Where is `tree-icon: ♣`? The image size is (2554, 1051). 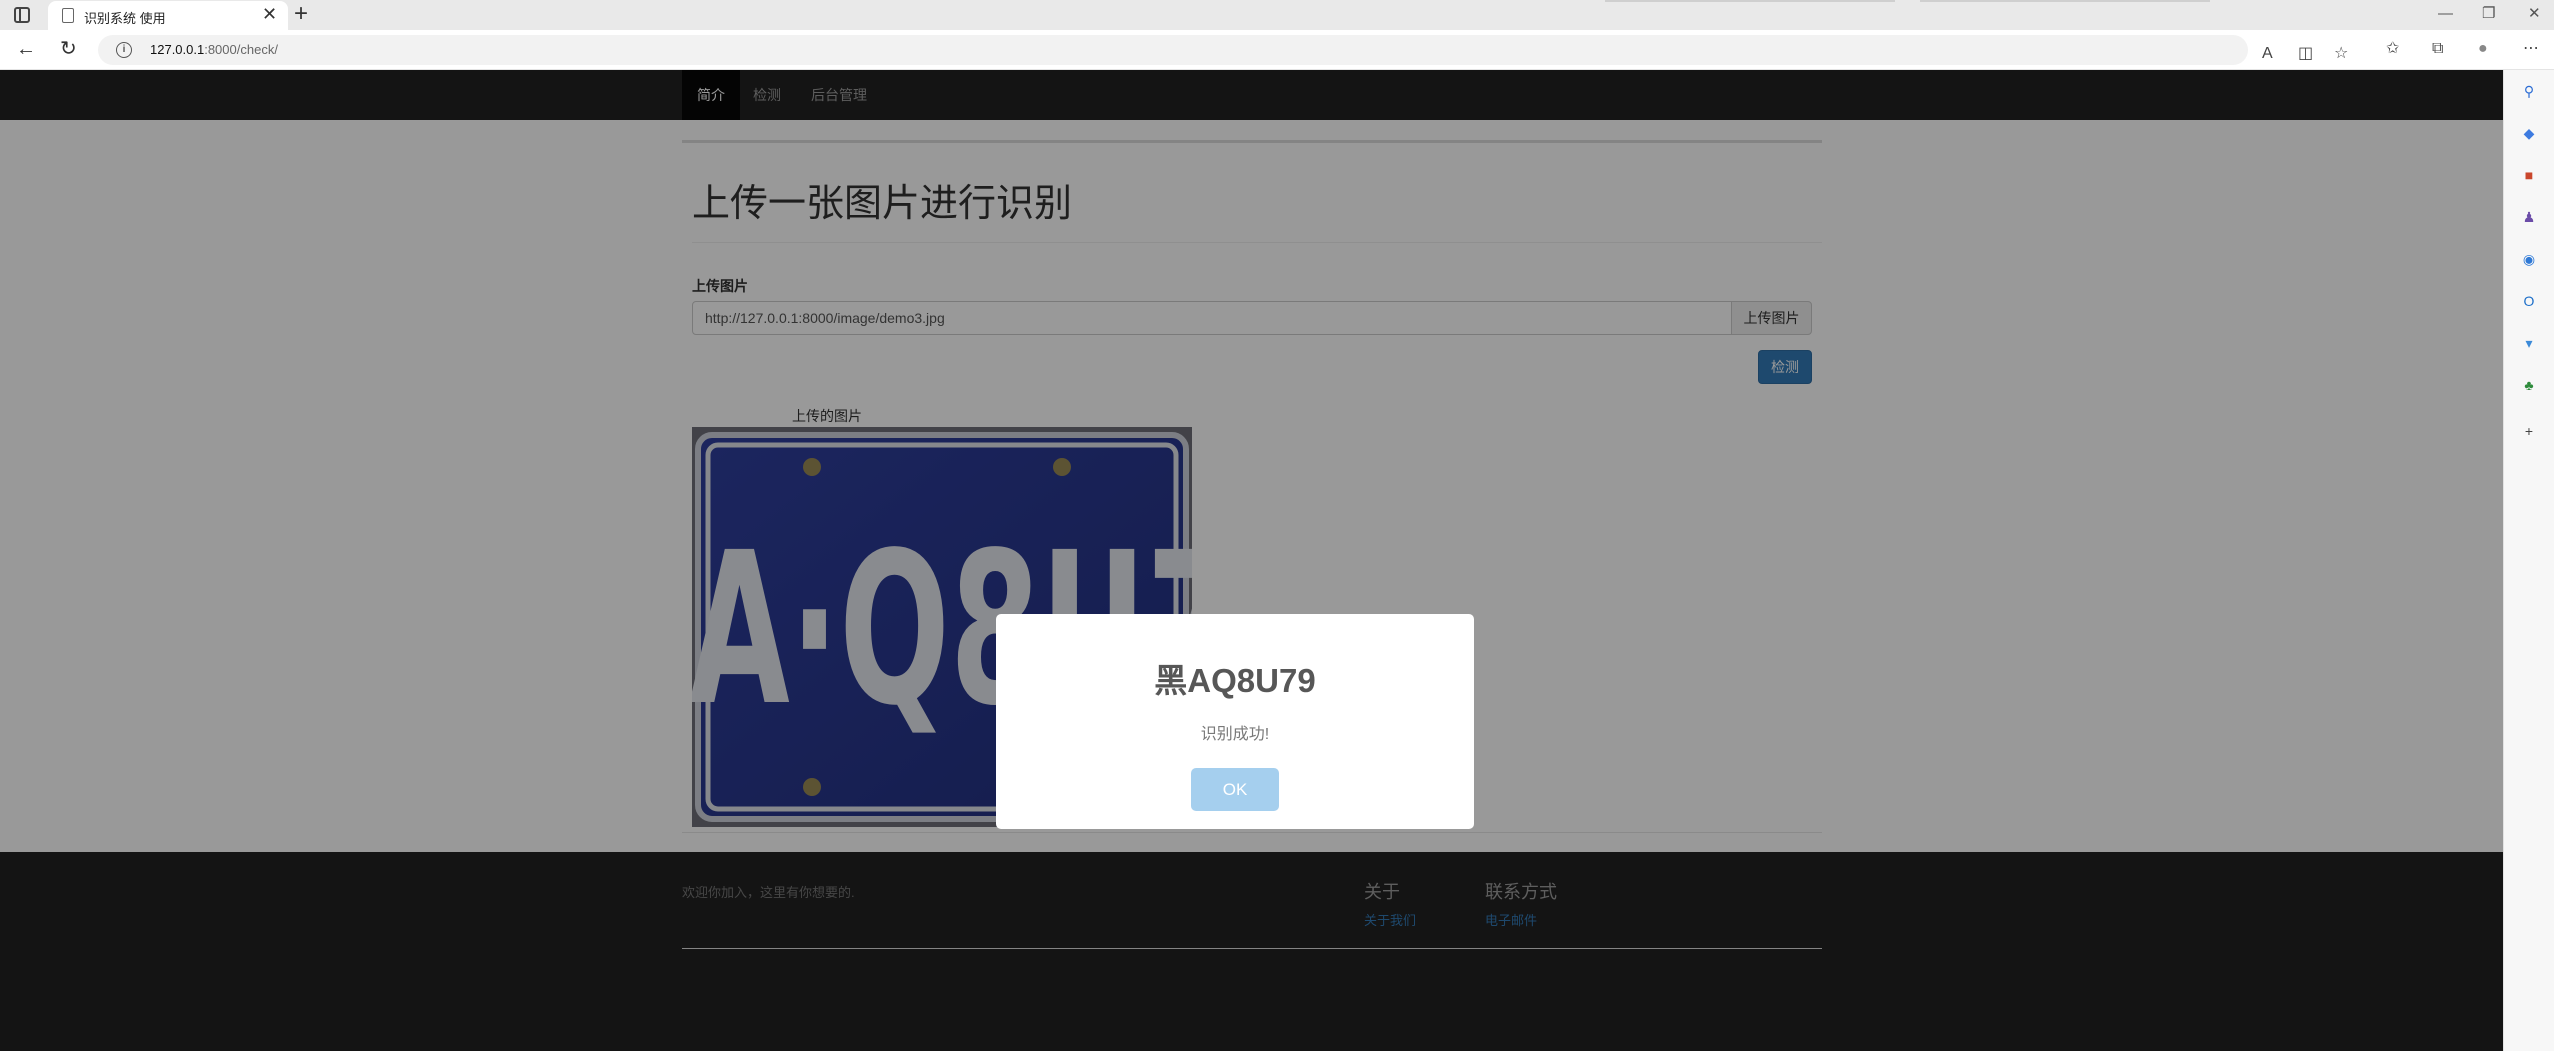 tree-icon: ♣ is located at coordinates (2529, 385).